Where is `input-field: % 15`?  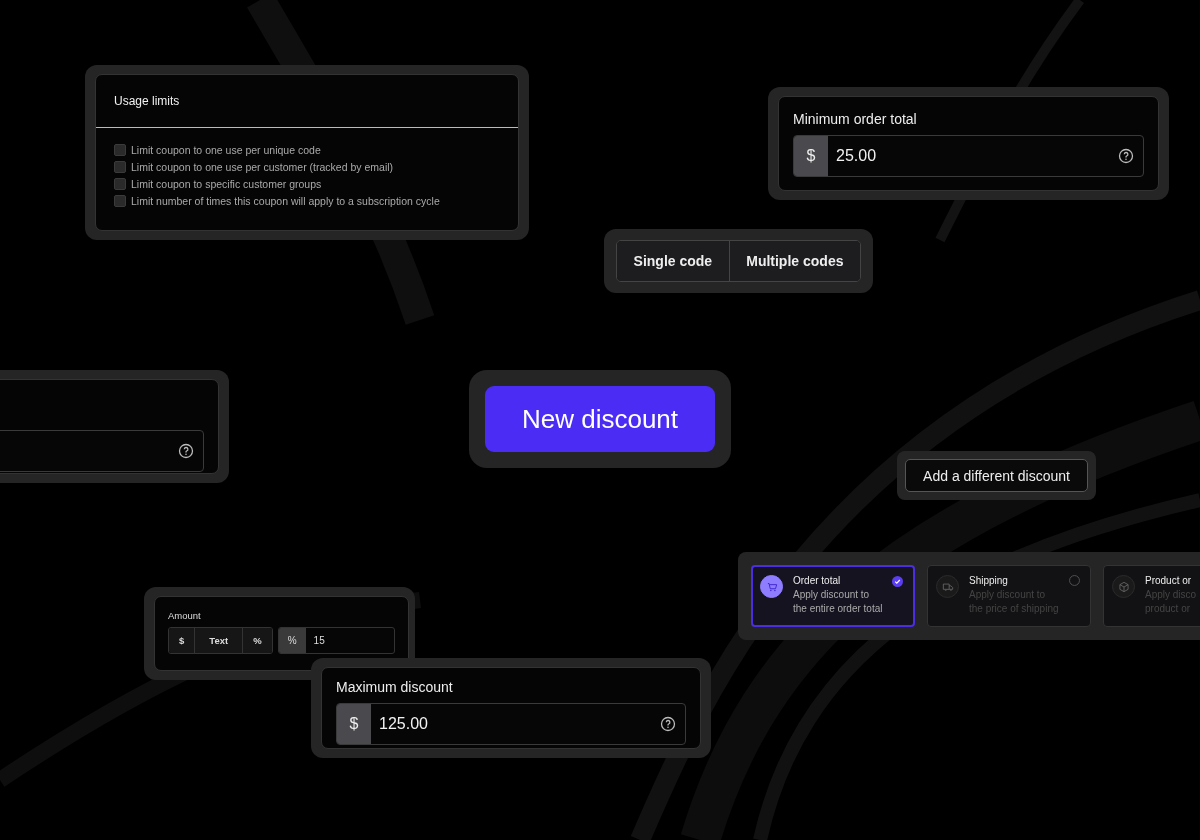
input-field: % 15 is located at coordinates (336, 640).